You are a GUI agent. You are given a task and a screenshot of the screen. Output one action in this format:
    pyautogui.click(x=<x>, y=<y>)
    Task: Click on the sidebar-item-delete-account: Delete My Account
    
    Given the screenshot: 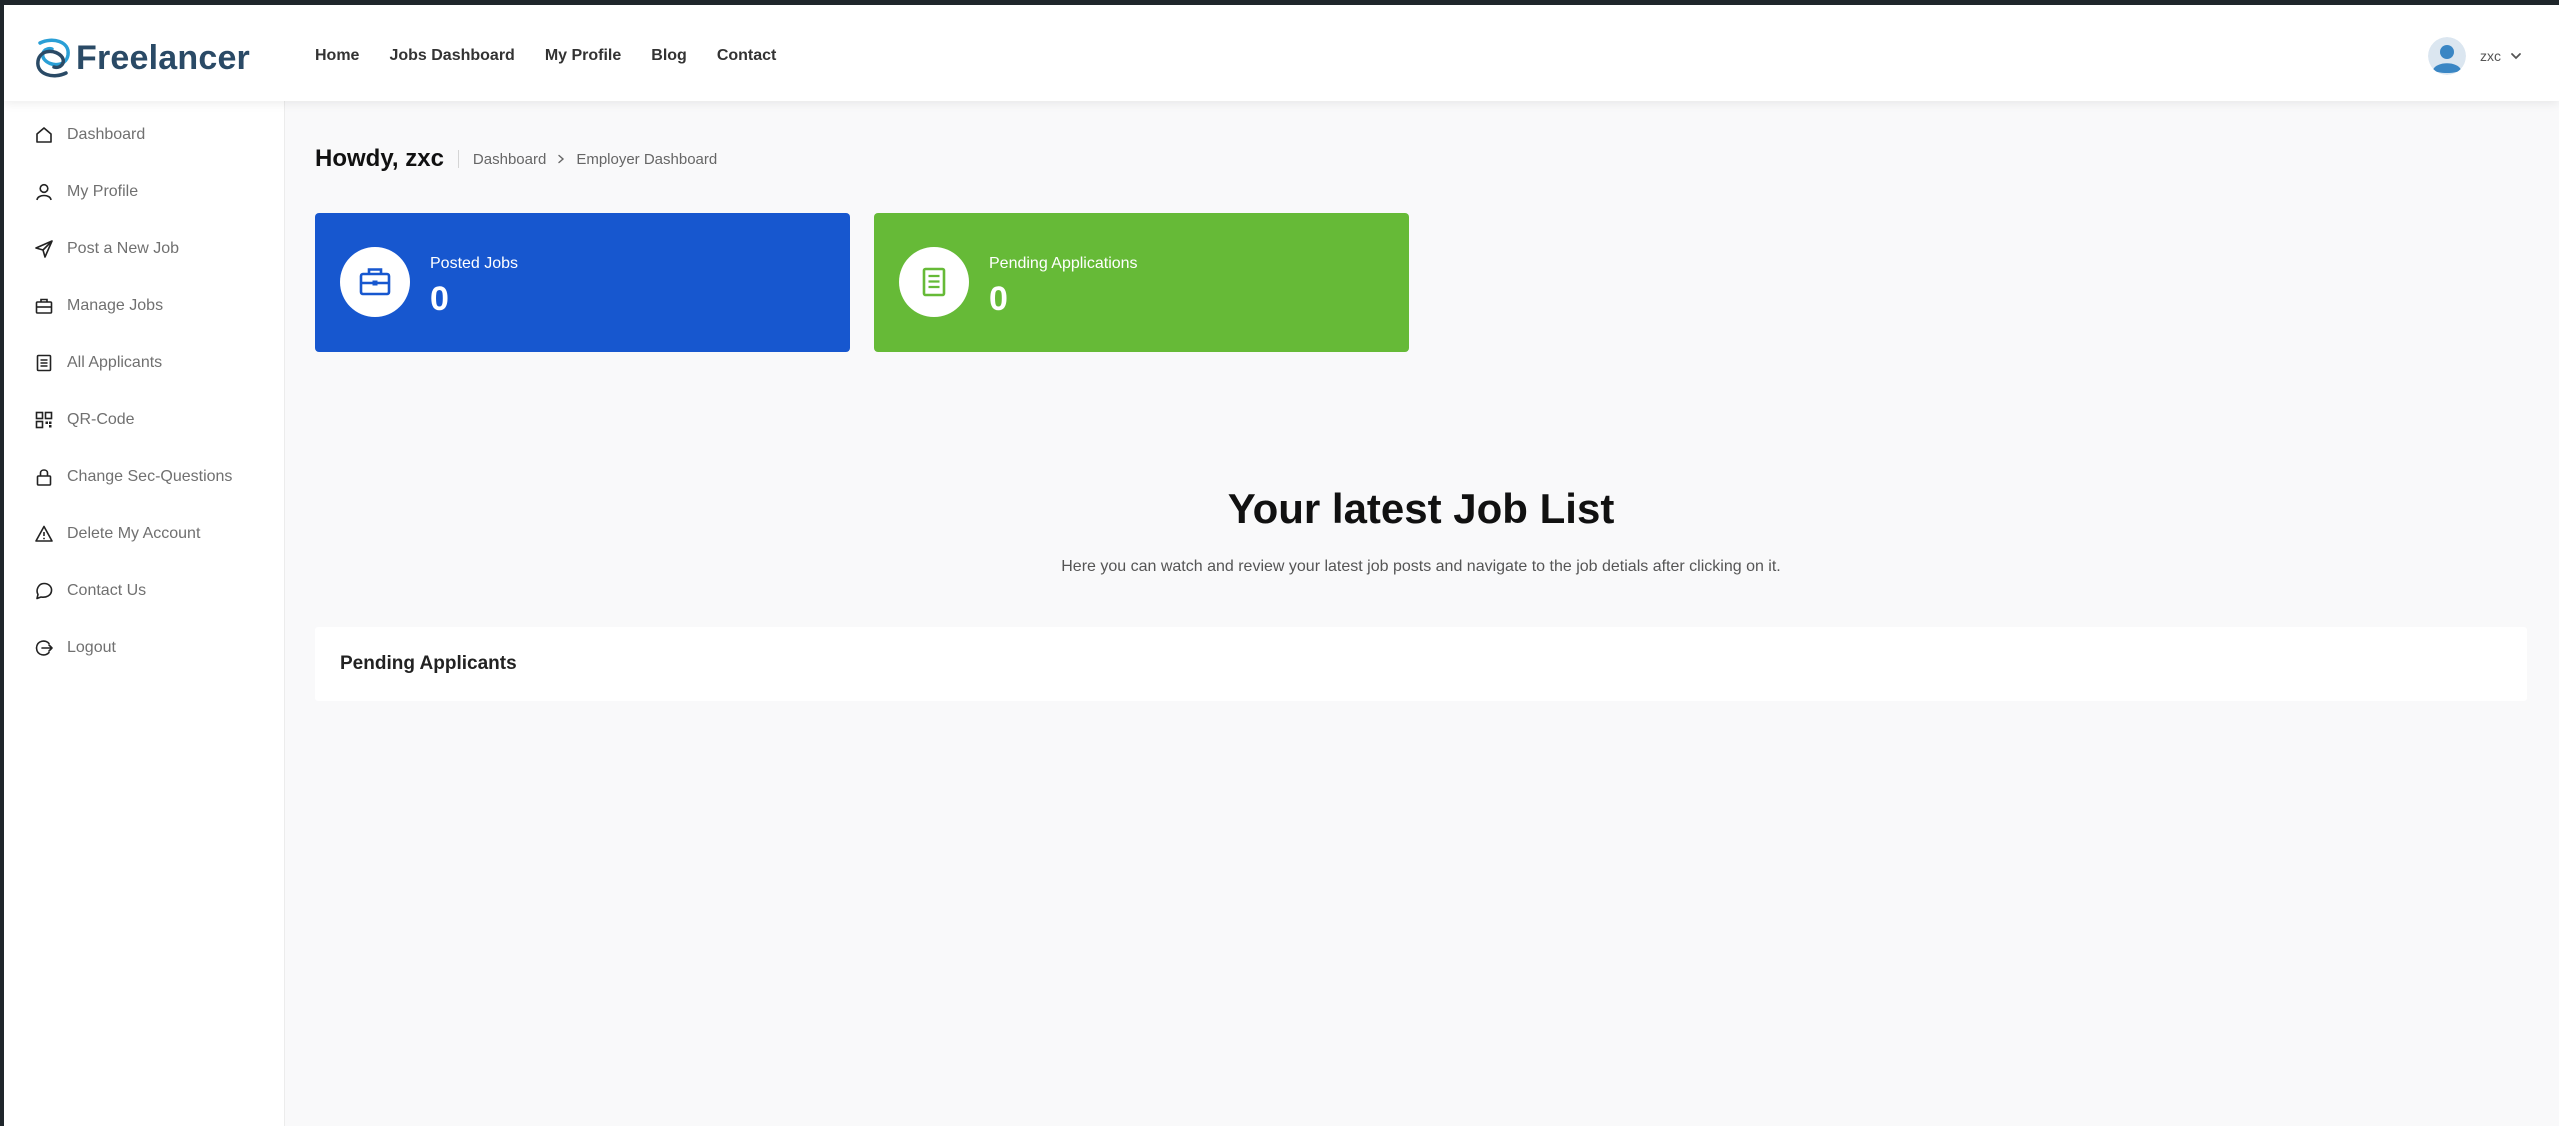 What is the action you would take?
    pyautogui.click(x=117, y=534)
    